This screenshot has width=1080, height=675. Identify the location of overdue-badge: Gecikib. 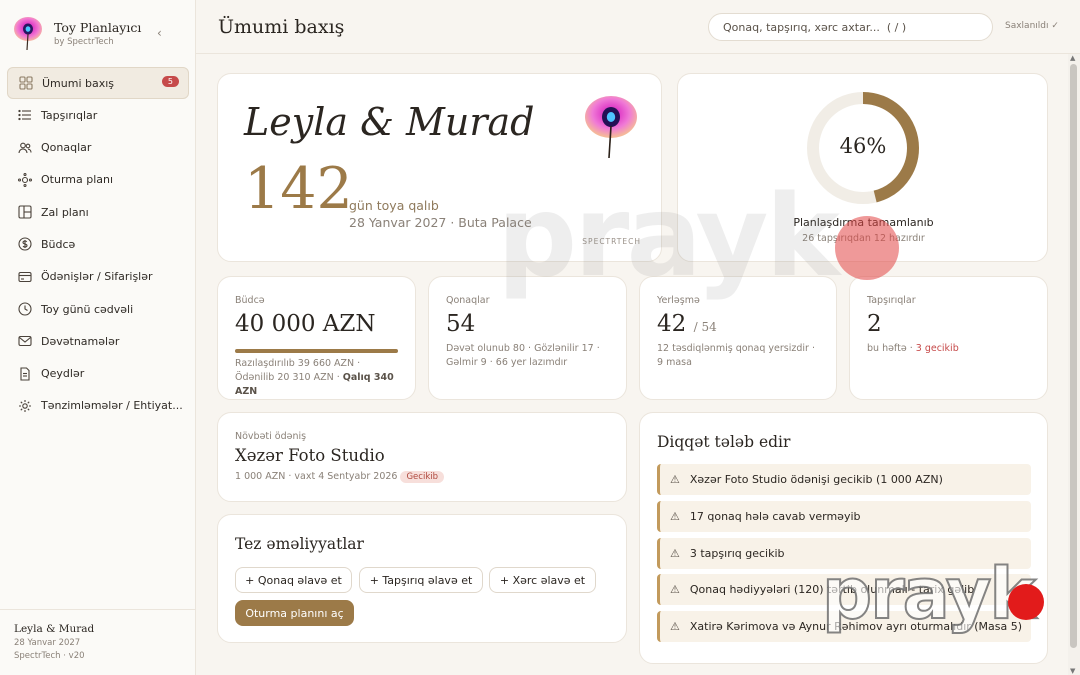
(422, 477).